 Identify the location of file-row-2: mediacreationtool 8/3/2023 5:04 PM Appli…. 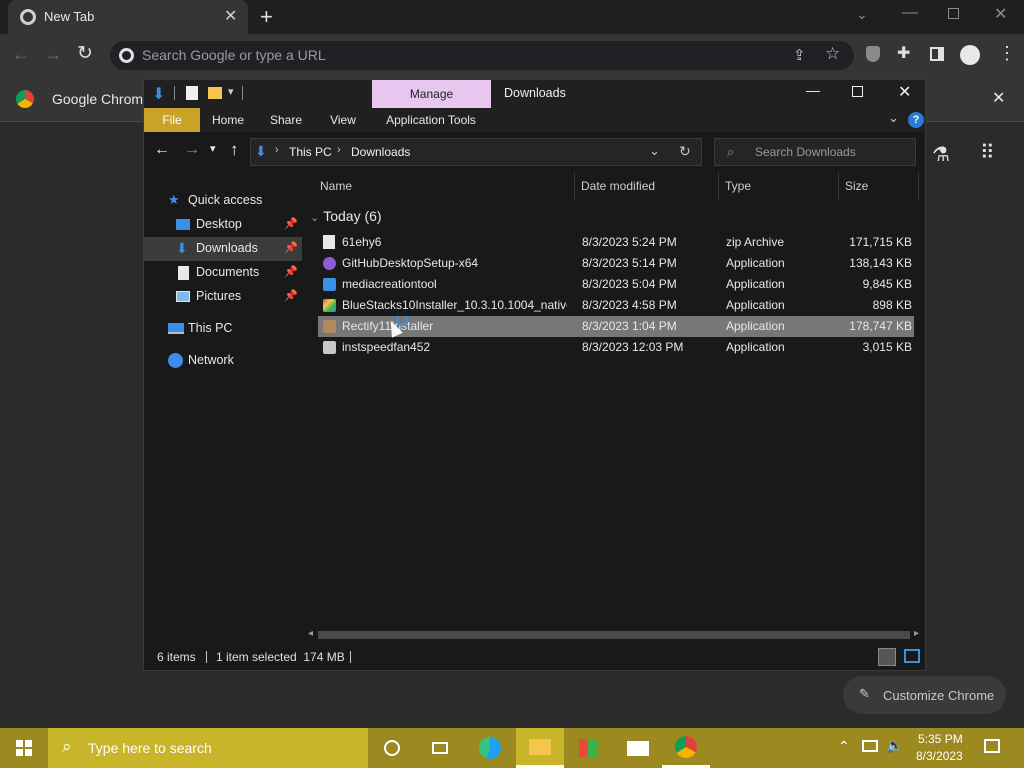
(616, 284).